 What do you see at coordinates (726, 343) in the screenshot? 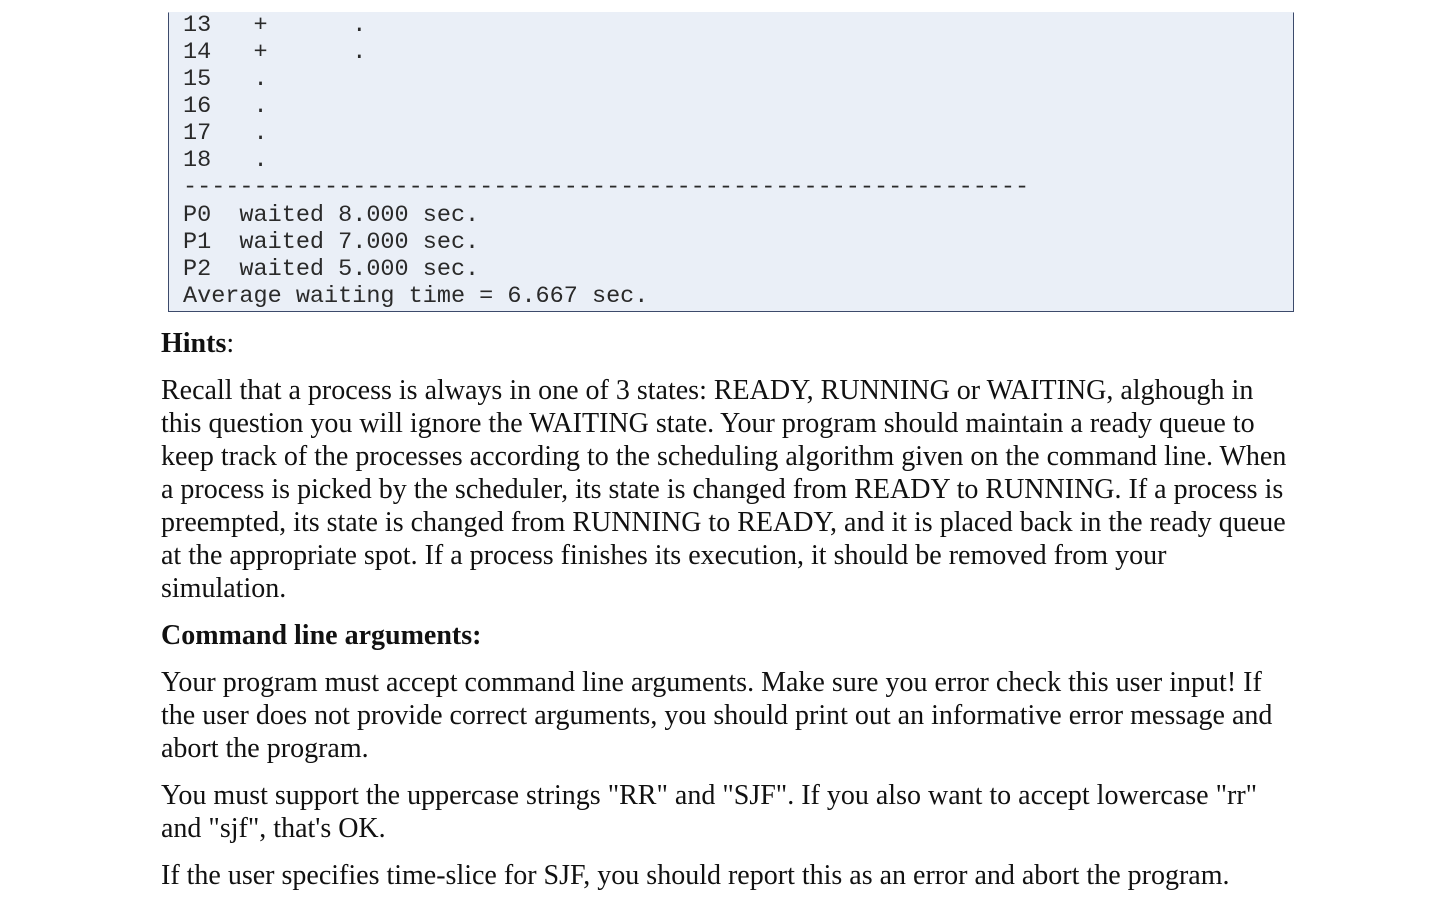
I see `hints-heading-line: Hints:` at bounding box center [726, 343].